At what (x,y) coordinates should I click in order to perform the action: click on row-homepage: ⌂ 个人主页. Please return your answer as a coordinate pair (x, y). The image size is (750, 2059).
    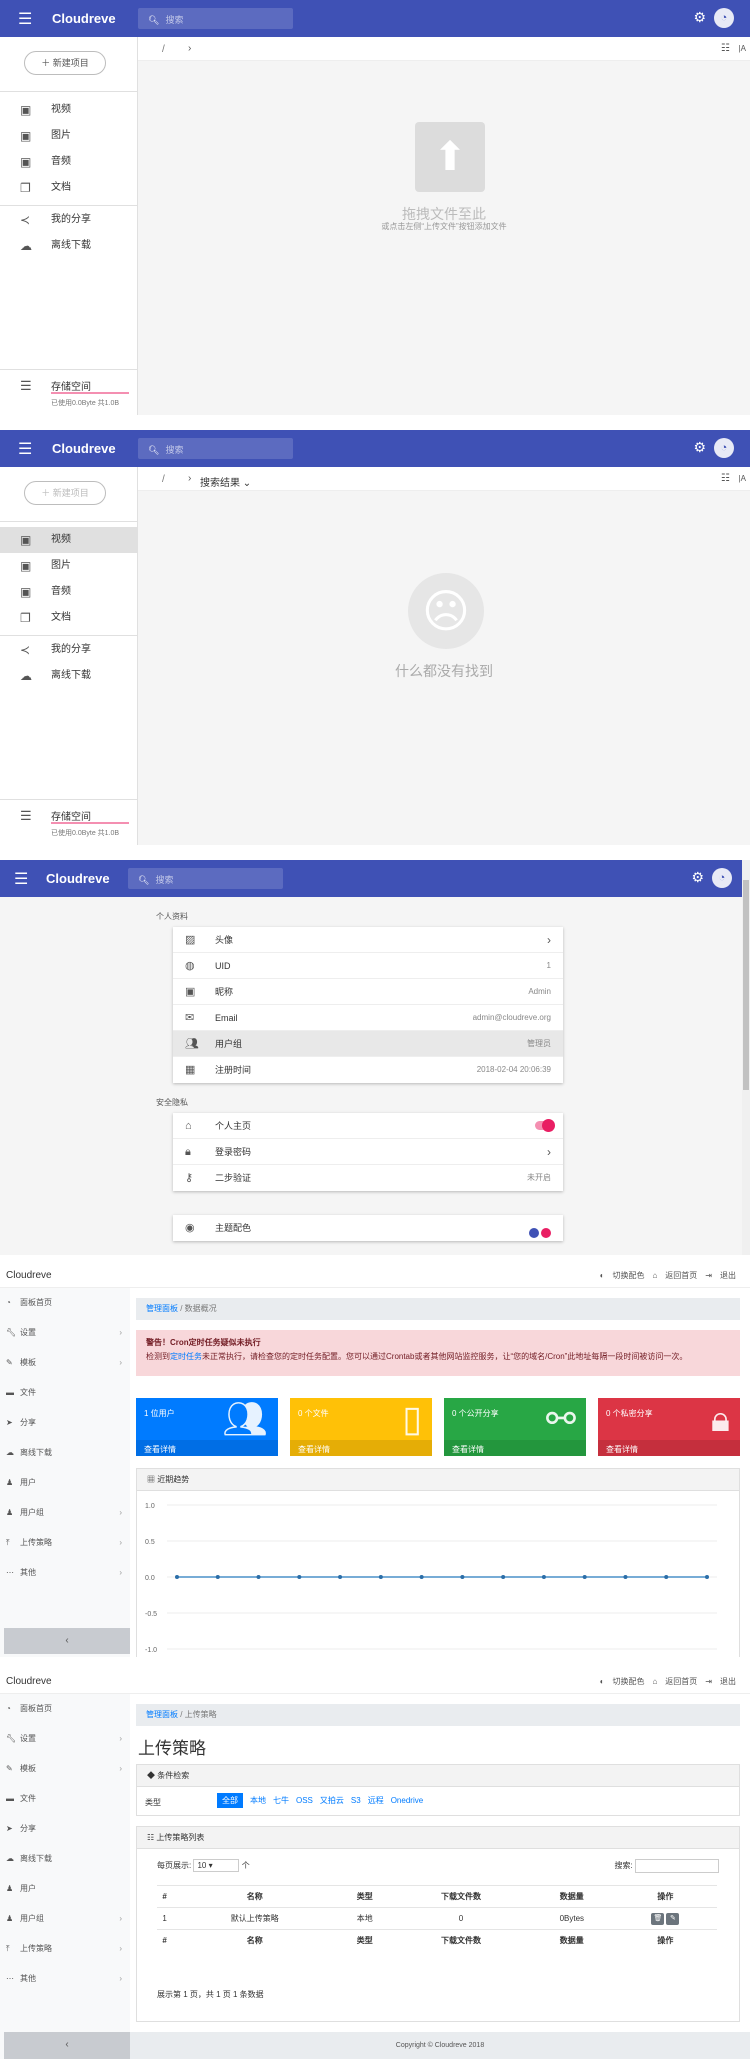
    Looking at the image, I should click on (368, 1126).